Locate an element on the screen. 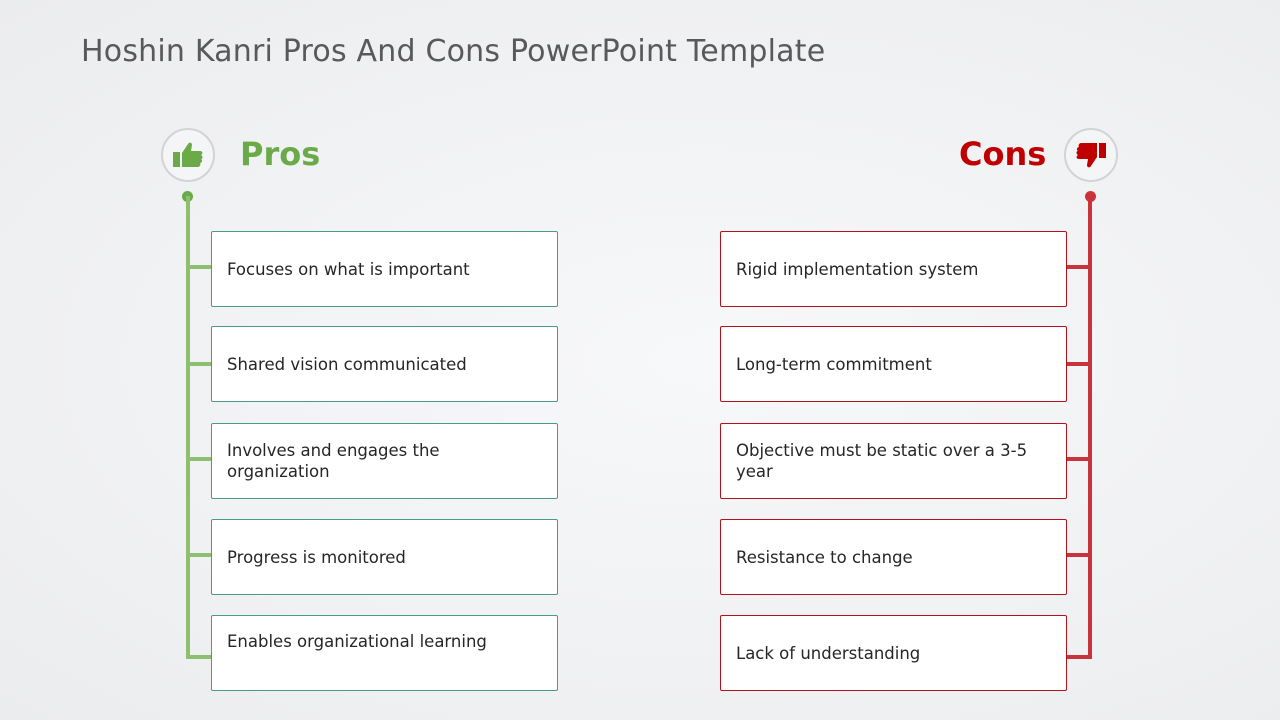 The width and height of the screenshot is (1280, 720). pros-item-card: Shared vision communicated is located at coordinates (384, 364).